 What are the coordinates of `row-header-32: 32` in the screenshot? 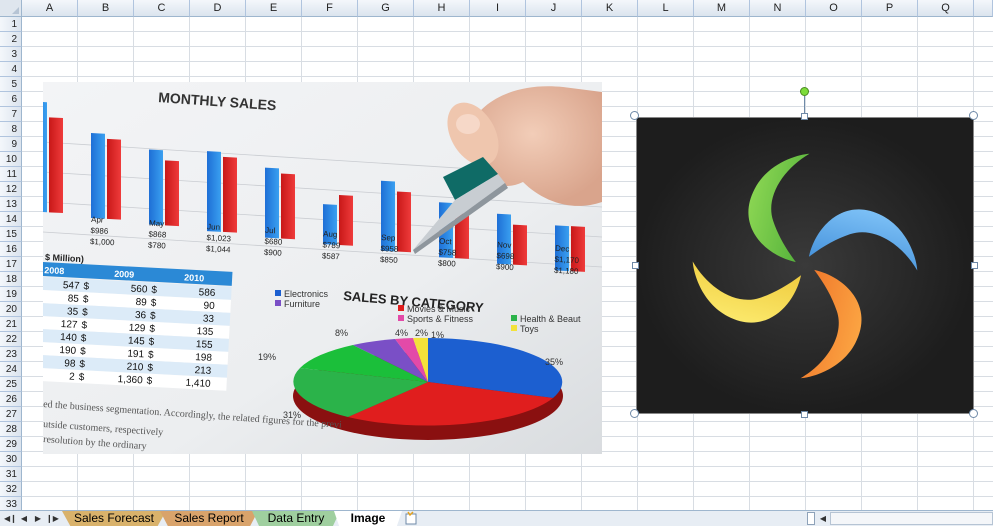 It's located at (11, 489).